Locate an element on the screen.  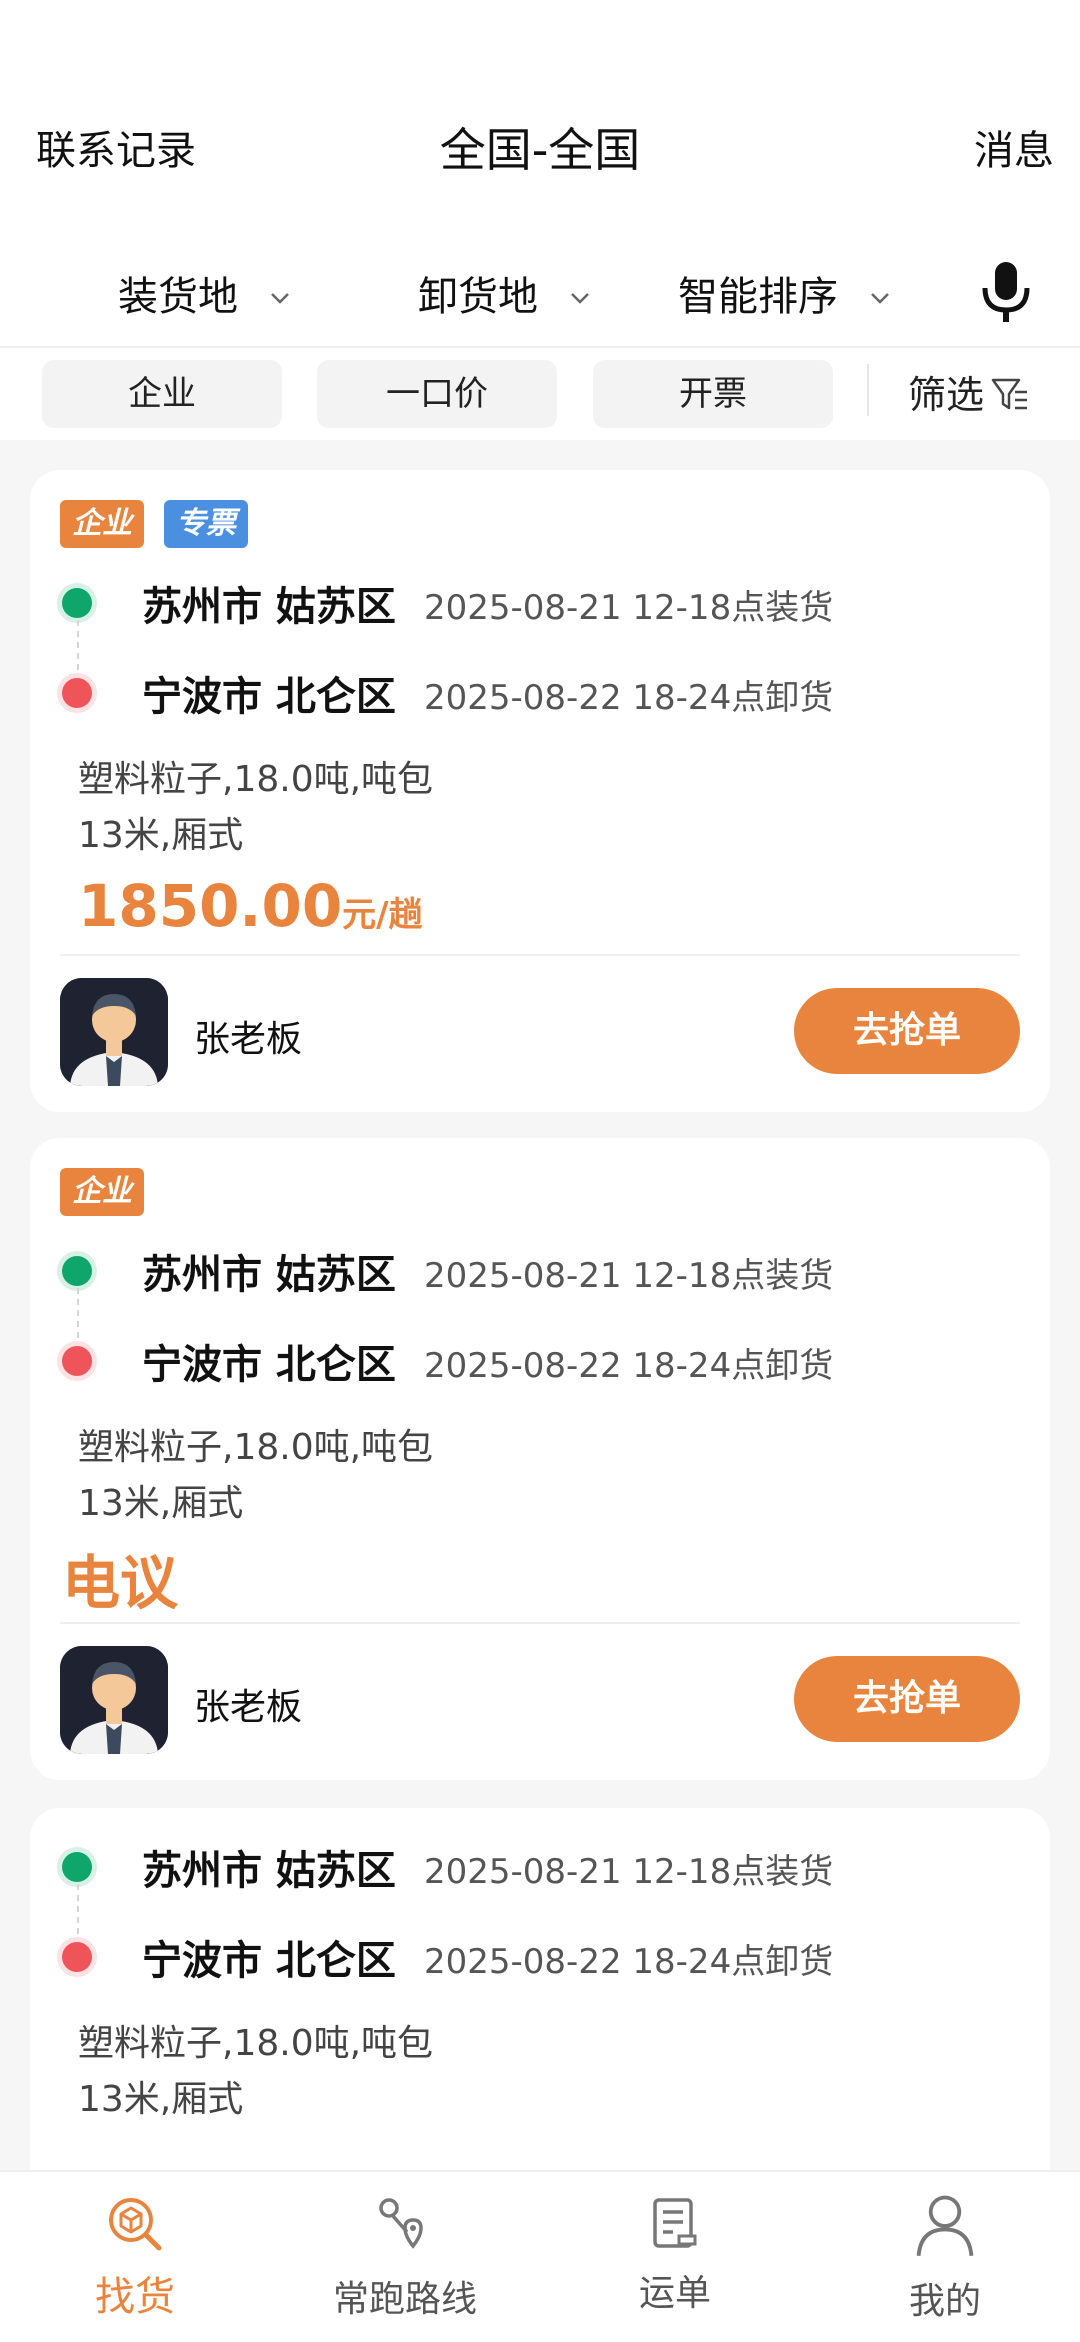
price: 1850.00元/趟 is located at coordinates (250, 906).